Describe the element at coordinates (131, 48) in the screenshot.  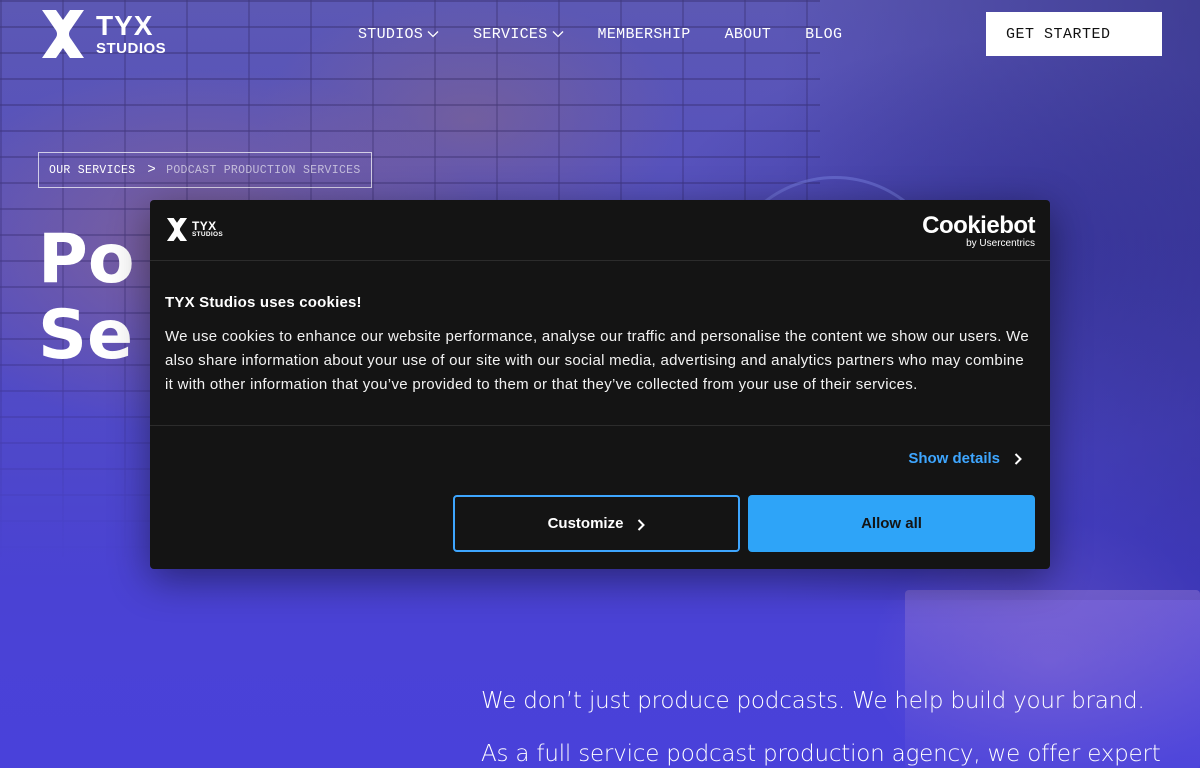
I see `logo-sub-text: STUDIOS` at that location.